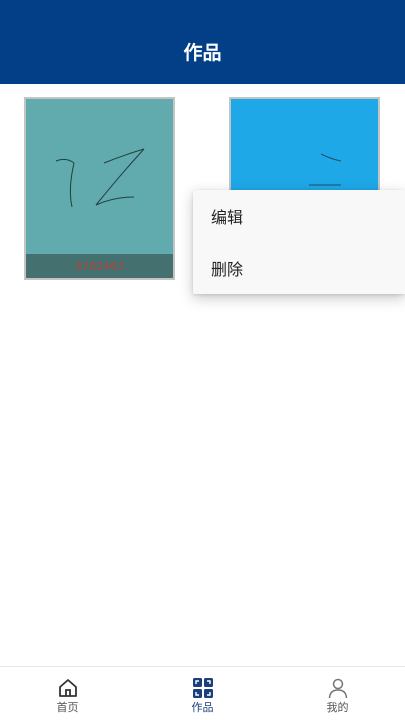 The image size is (405, 720). Describe the element at coordinates (299, 268) in the screenshot. I see `menu-item-delete: 删除` at that location.